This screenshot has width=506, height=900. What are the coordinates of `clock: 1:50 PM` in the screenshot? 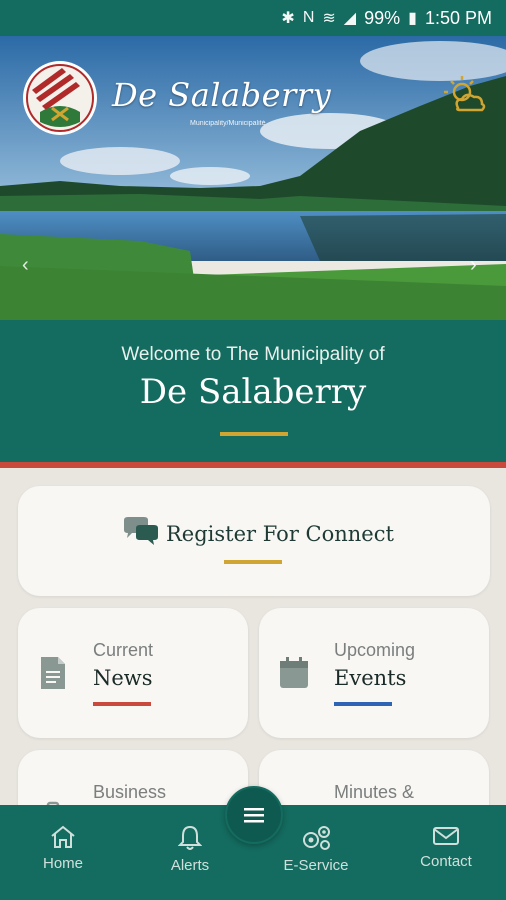 It's located at (458, 17).